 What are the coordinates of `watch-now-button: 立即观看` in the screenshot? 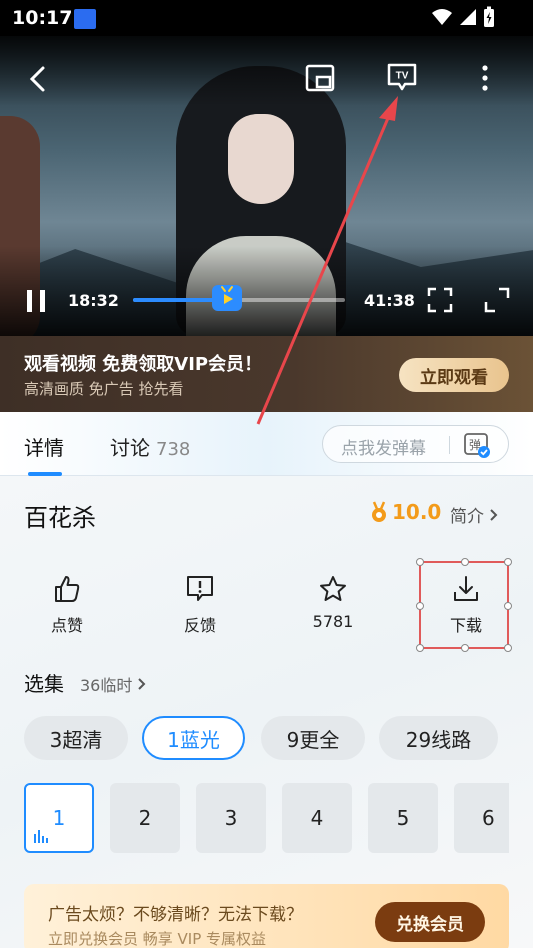 It's located at (454, 375).